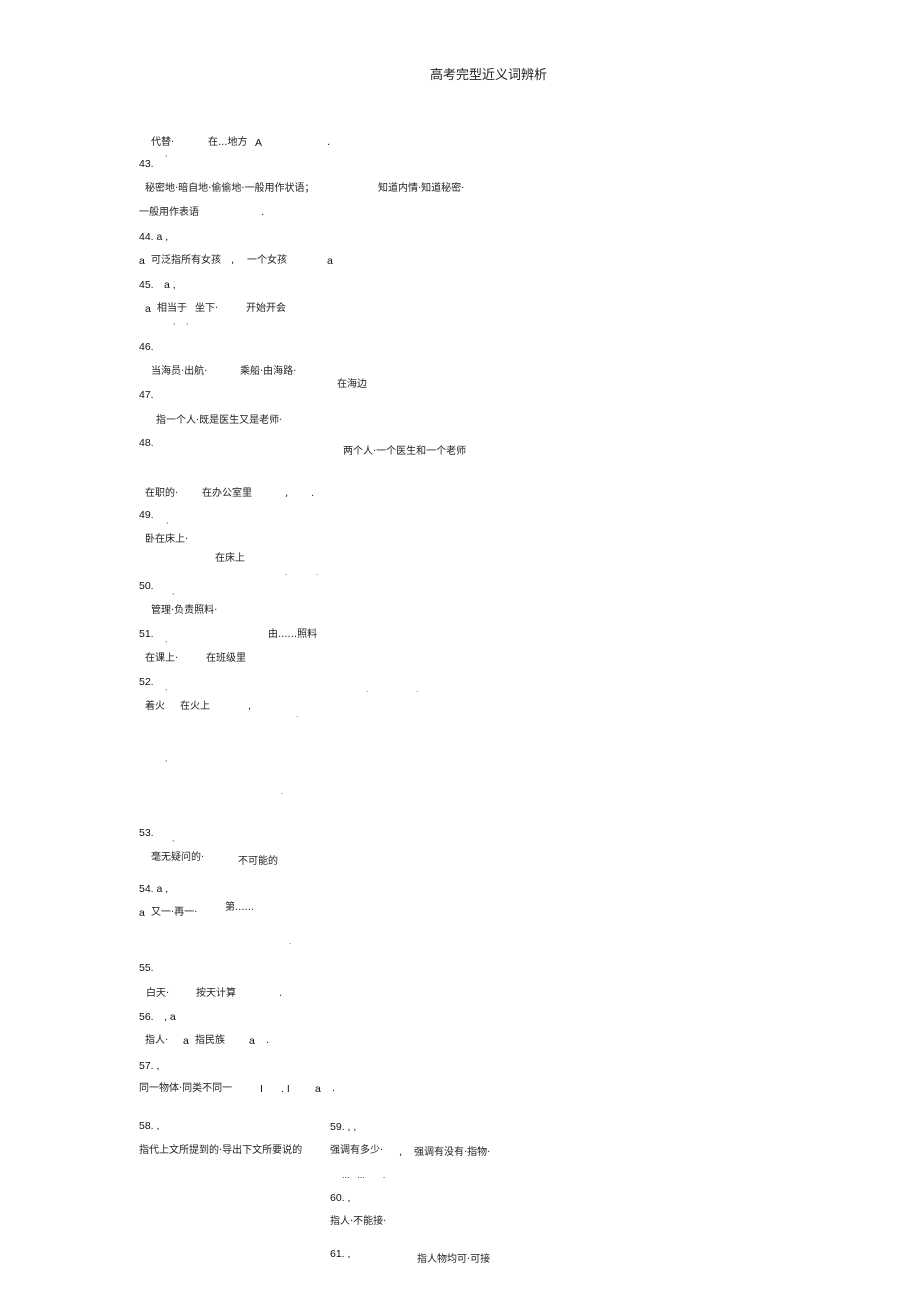 This screenshot has width=920, height=1303. Describe the element at coordinates (266, 308) in the screenshot. I see `text-fragment: 开始开会` at that location.